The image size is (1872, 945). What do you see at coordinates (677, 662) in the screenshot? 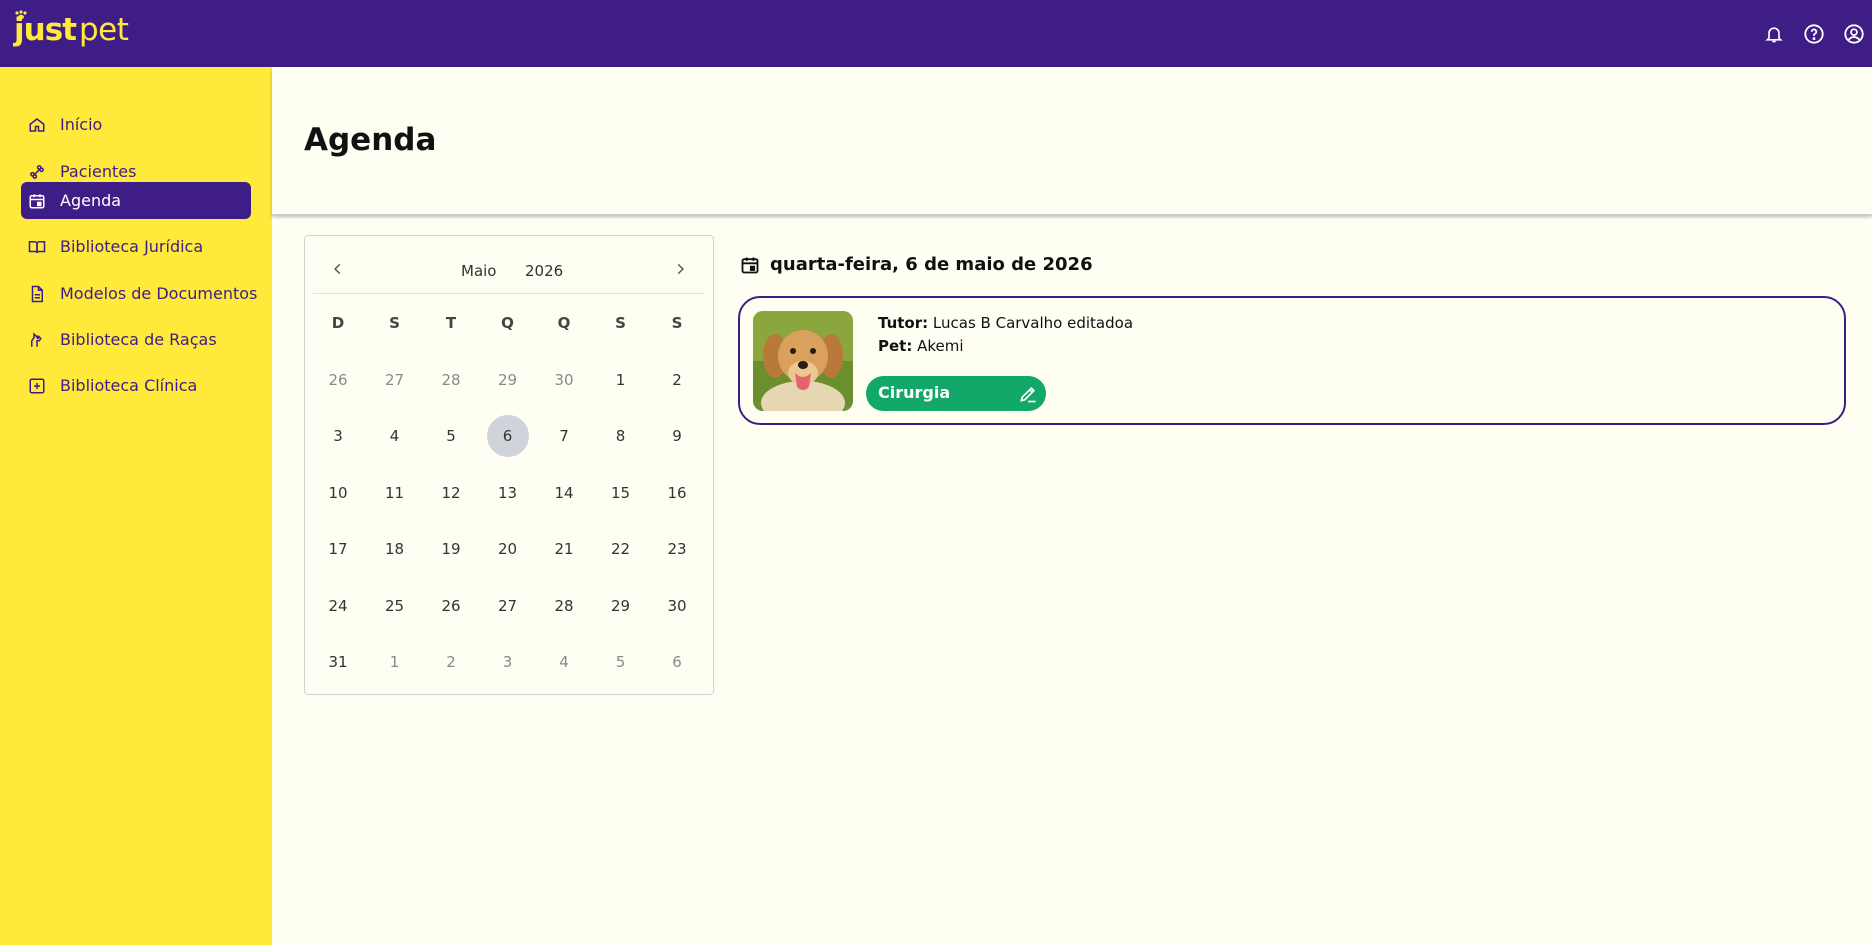
I see `calendar-day: 6` at bounding box center [677, 662].